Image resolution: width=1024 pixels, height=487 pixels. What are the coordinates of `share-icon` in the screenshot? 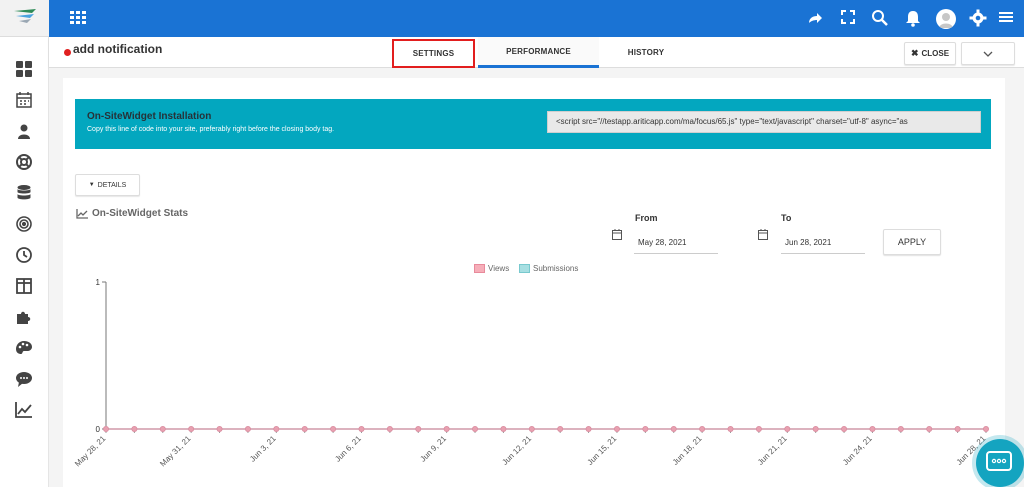 It's located at (816, 19).